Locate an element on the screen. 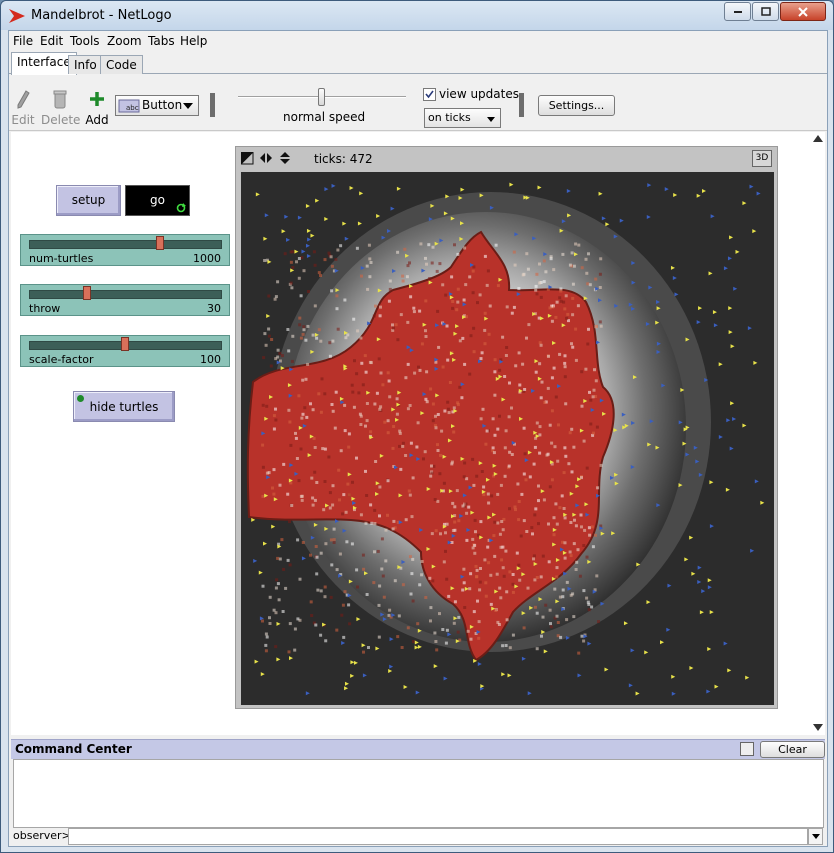  button-widget-icon: abc is located at coordinates (129, 106).